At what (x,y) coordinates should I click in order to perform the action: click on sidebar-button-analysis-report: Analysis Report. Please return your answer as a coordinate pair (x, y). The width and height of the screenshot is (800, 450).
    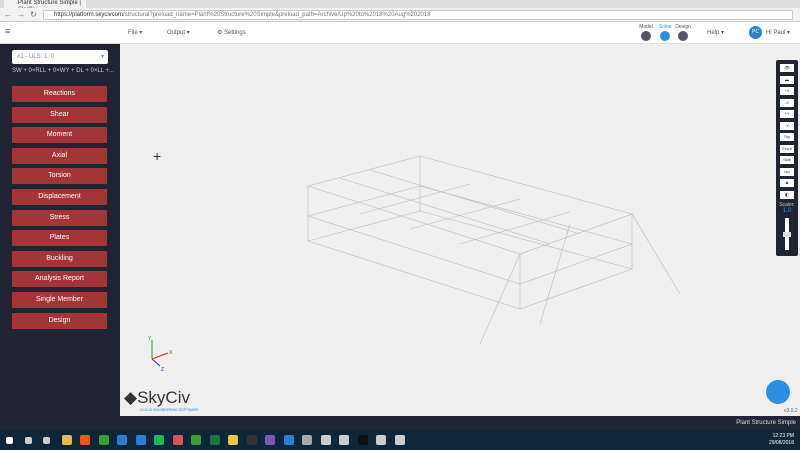
    Looking at the image, I should click on (59, 279).